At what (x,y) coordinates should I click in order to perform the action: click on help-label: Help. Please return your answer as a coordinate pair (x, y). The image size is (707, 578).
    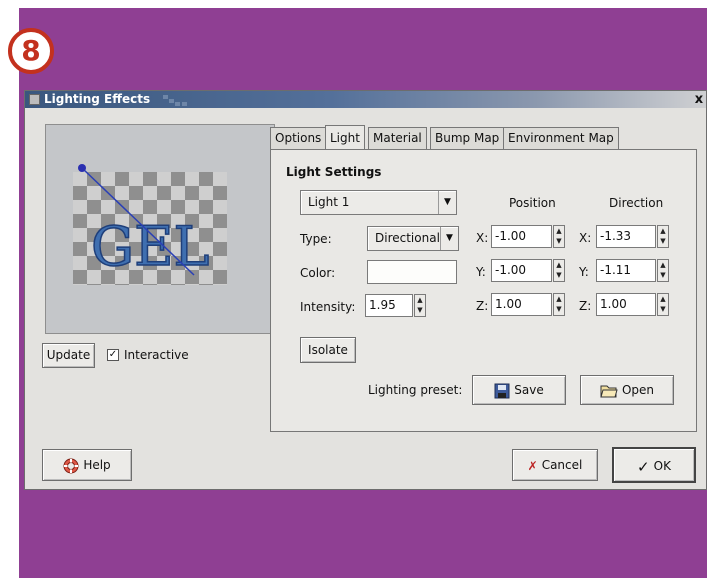
    Looking at the image, I should click on (97, 465).